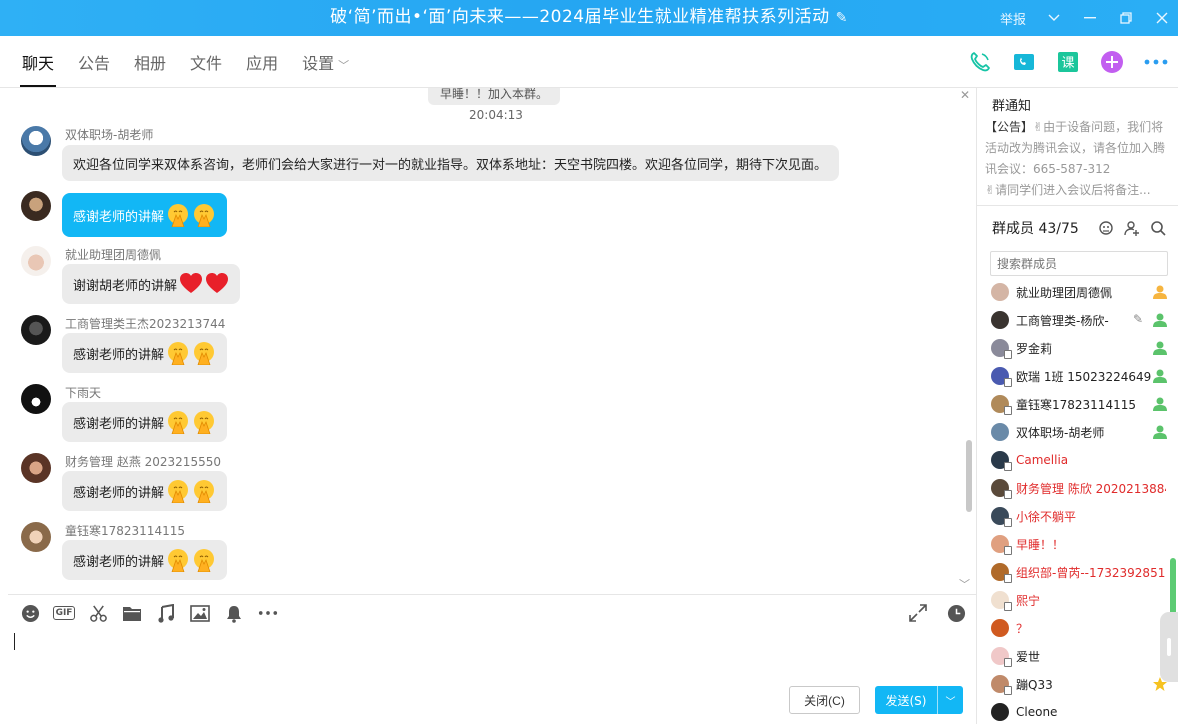 The image size is (1178, 724). Describe the element at coordinates (14, 641) in the screenshot. I see `text-cursor` at that location.